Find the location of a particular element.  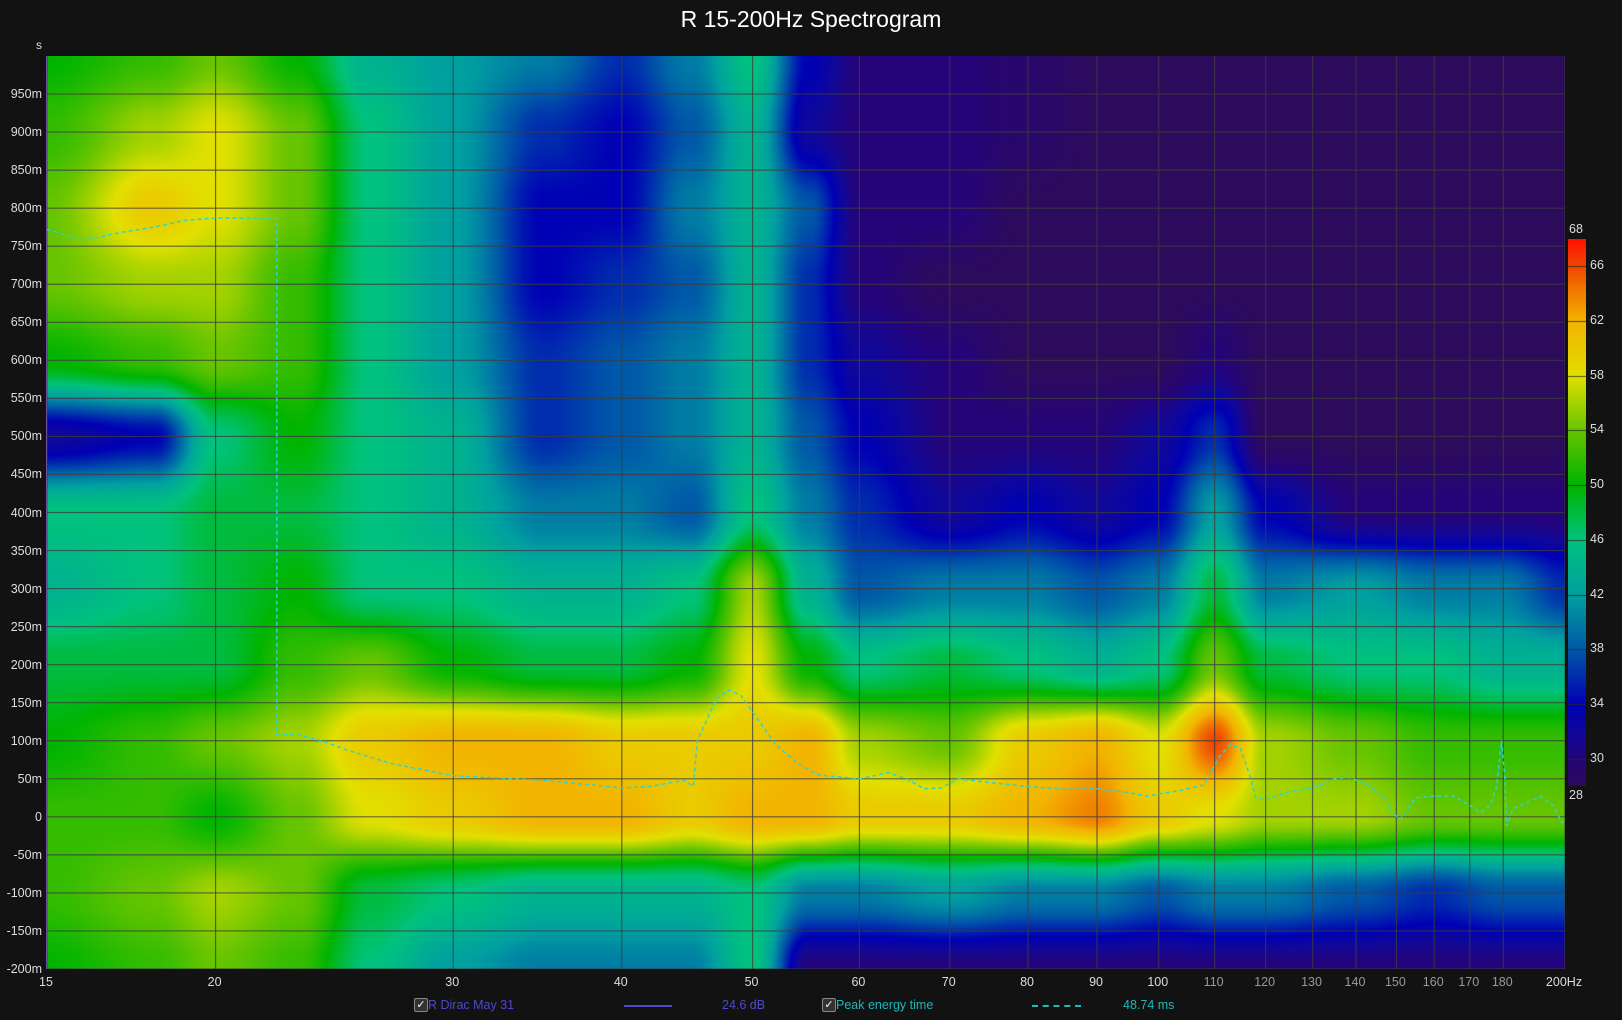

x-tick-label: 110 is located at coordinates (1213, 982).